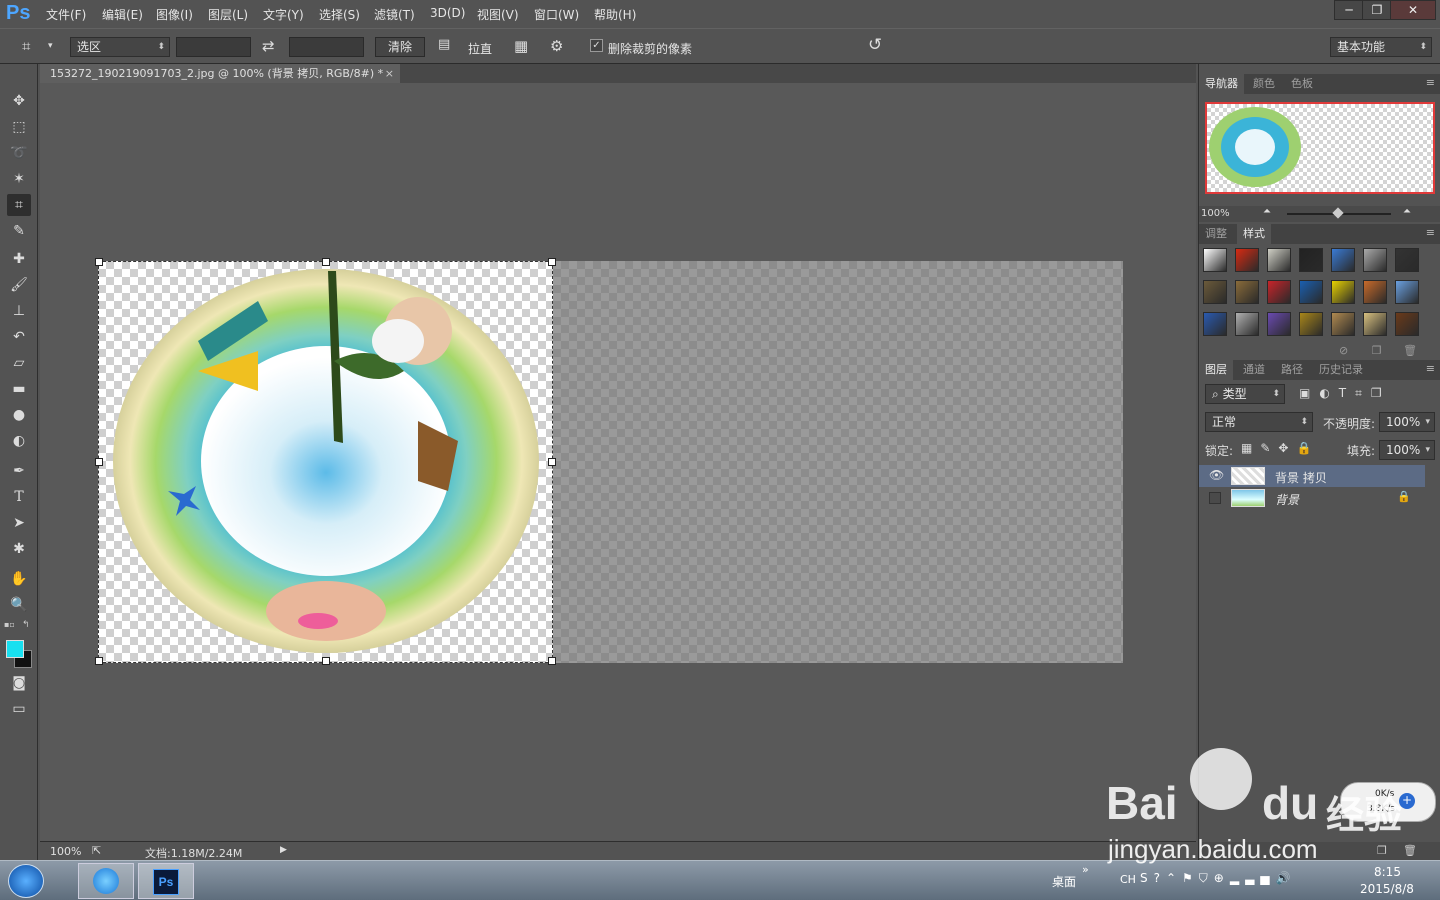 The image size is (1440, 900). What do you see at coordinates (1221, 84) in the screenshot?
I see `tab-navigator: 导航器` at bounding box center [1221, 84].